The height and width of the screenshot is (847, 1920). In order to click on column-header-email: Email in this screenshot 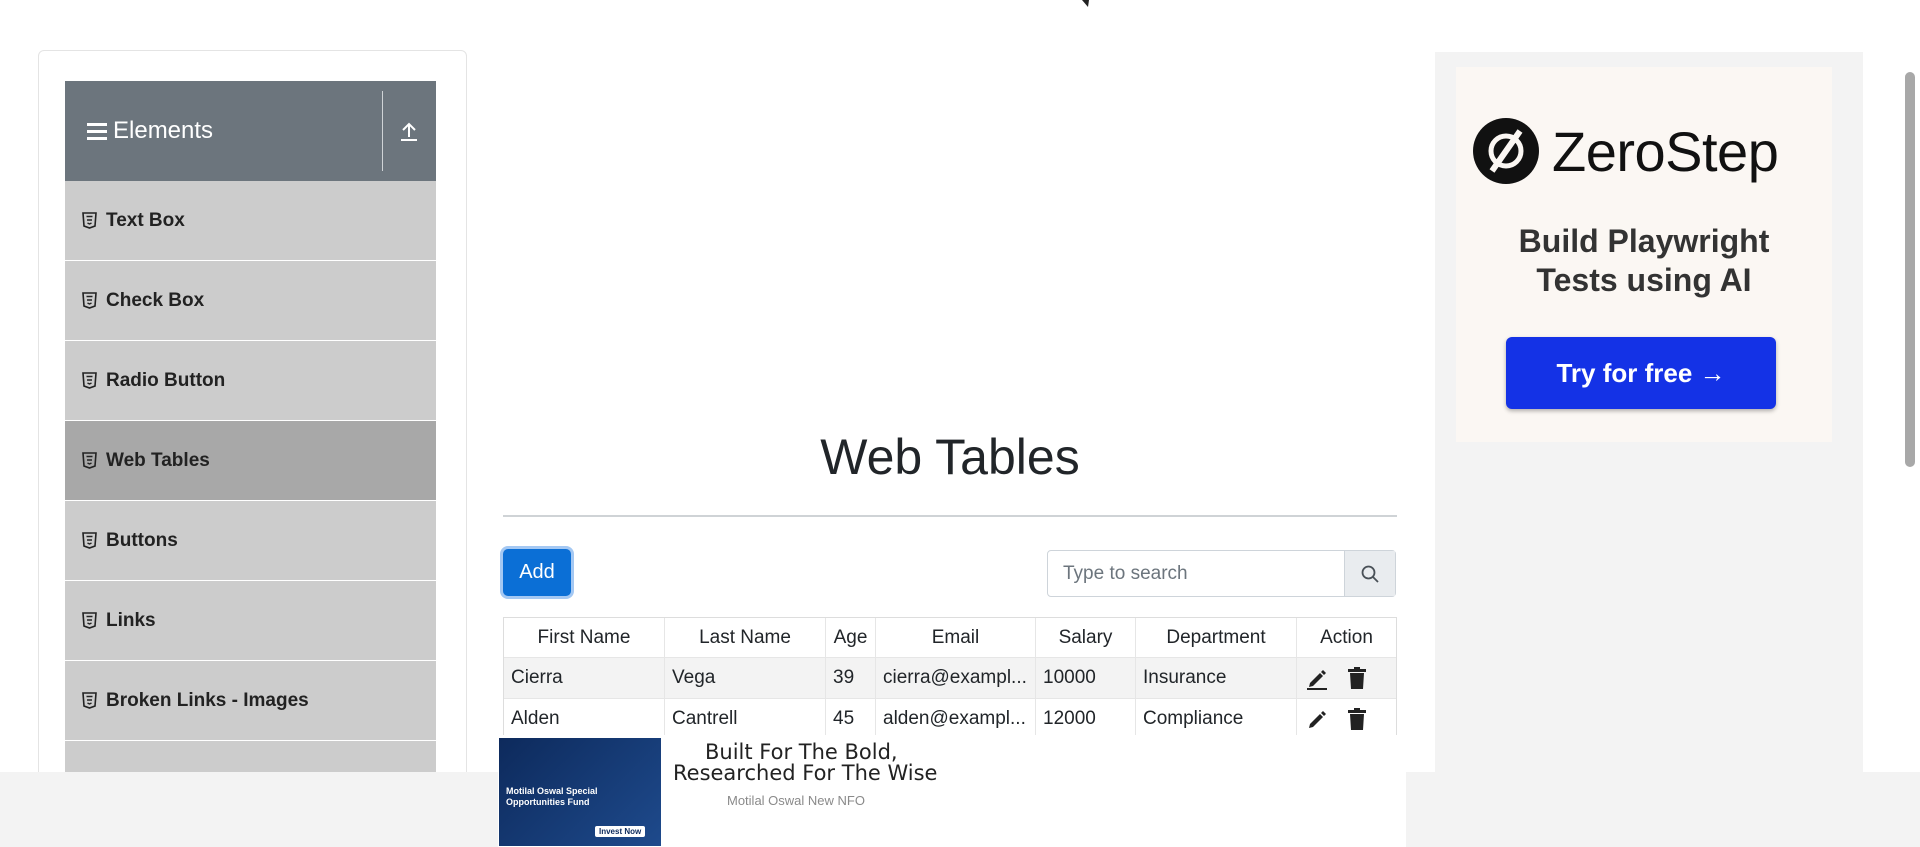, I will do `click(956, 637)`.